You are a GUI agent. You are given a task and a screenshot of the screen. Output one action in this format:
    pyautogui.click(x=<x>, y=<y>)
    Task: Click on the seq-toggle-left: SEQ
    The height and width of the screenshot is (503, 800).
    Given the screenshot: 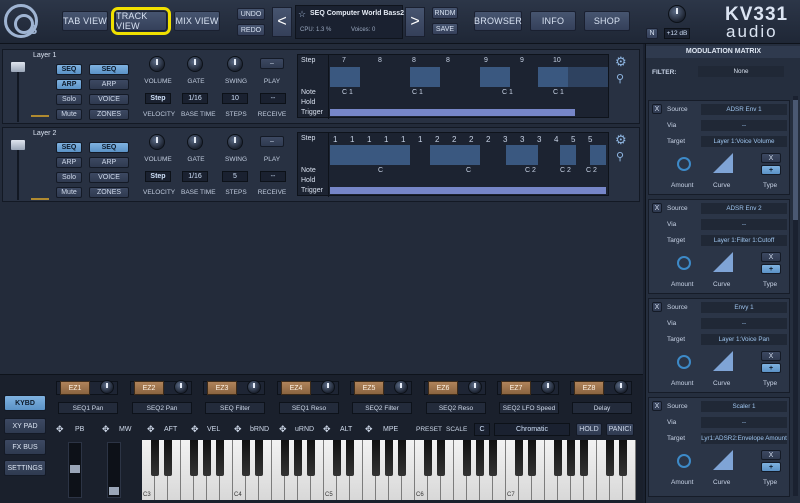 What is the action you would take?
    pyautogui.click(x=69, y=69)
    